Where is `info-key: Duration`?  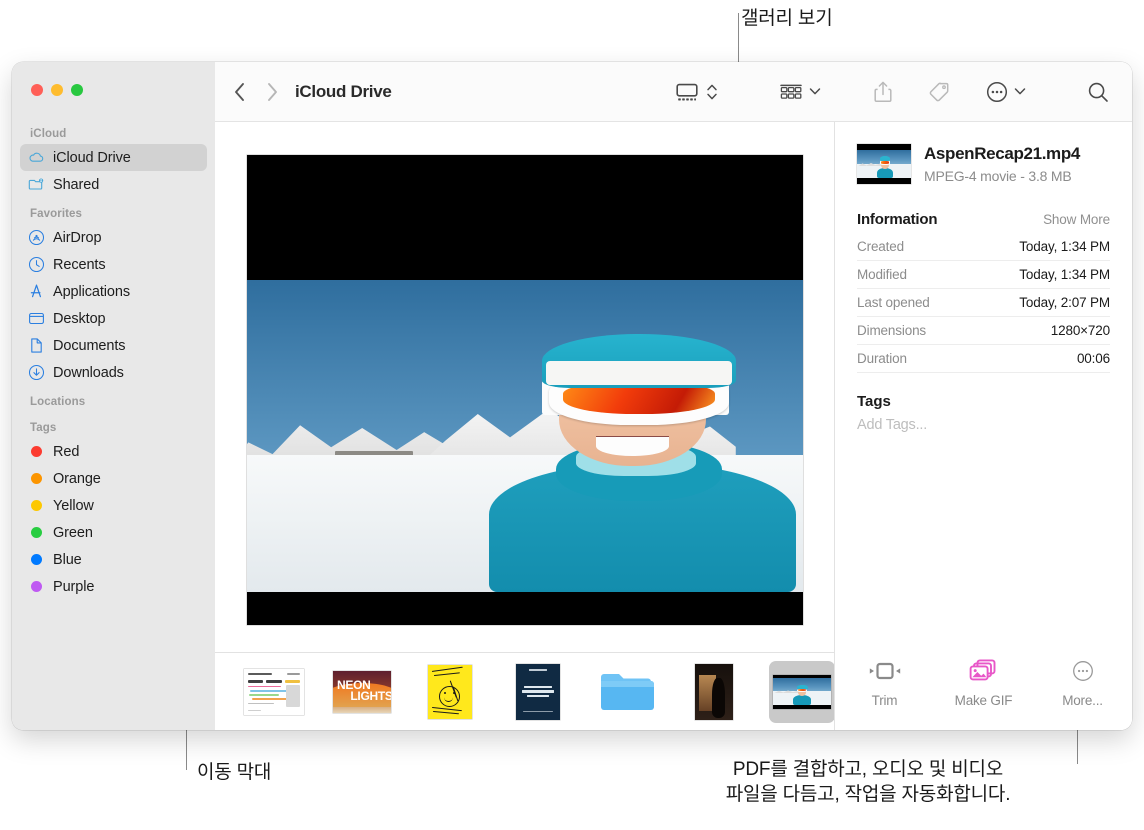 info-key: Duration is located at coordinates (882, 358).